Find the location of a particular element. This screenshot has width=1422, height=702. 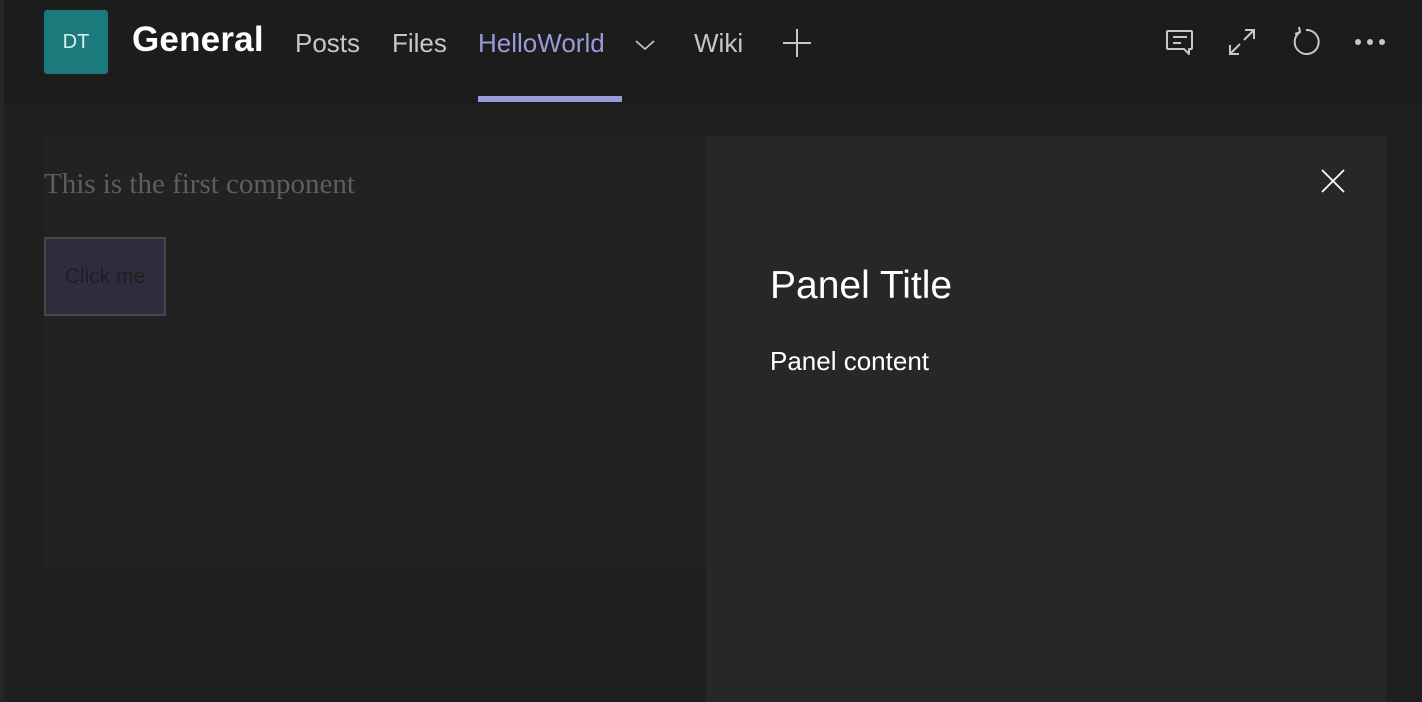

panel-title: Panel Title is located at coordinates (861, 285).